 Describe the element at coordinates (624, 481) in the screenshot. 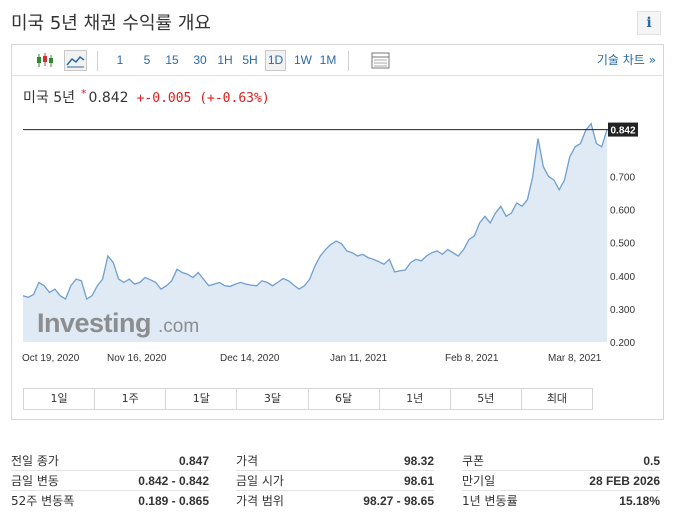

I see `stat-value: 28 FEB 2026` at that location.